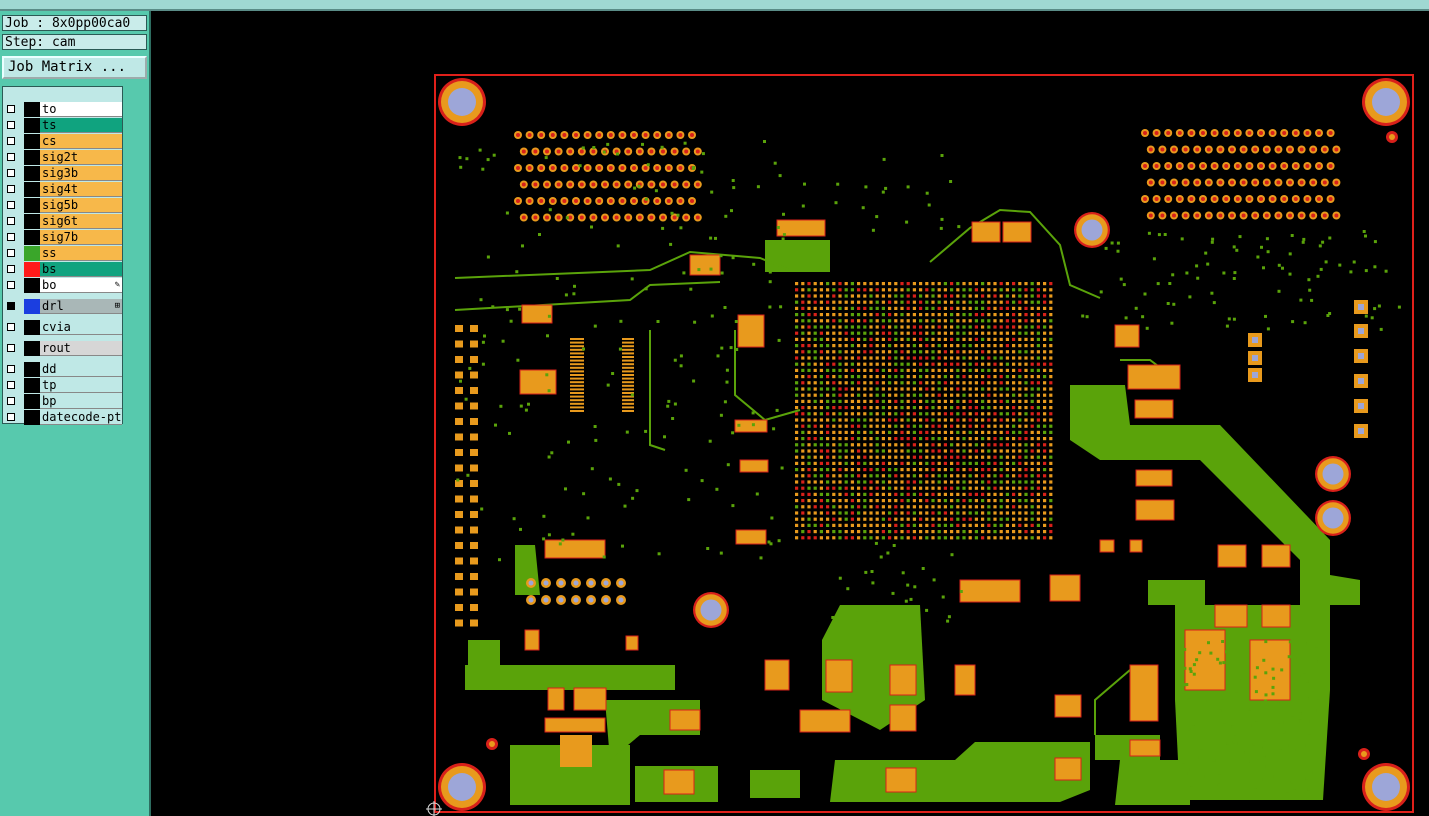 The image size is (1429, 816). I want to click on smd-component, so click(751, 537).